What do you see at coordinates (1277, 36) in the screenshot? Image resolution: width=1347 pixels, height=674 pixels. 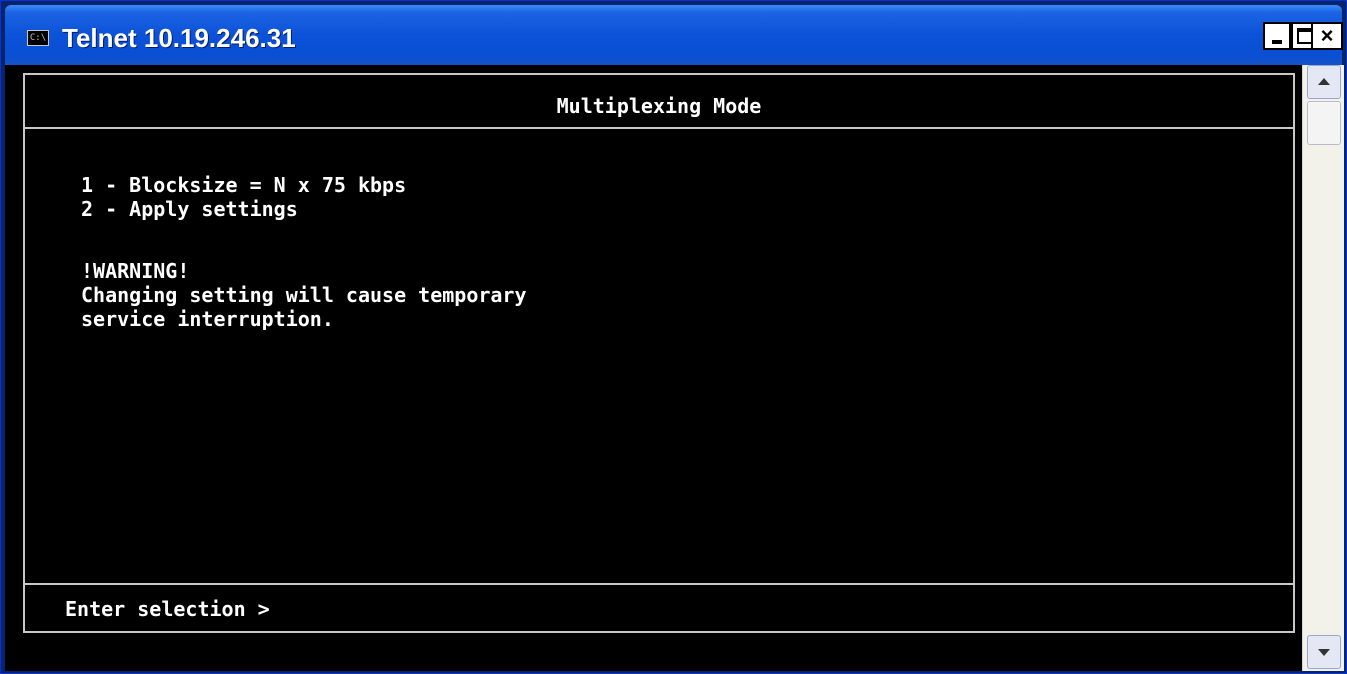 I see `minimize-button` at bounding box center [1277, 36].